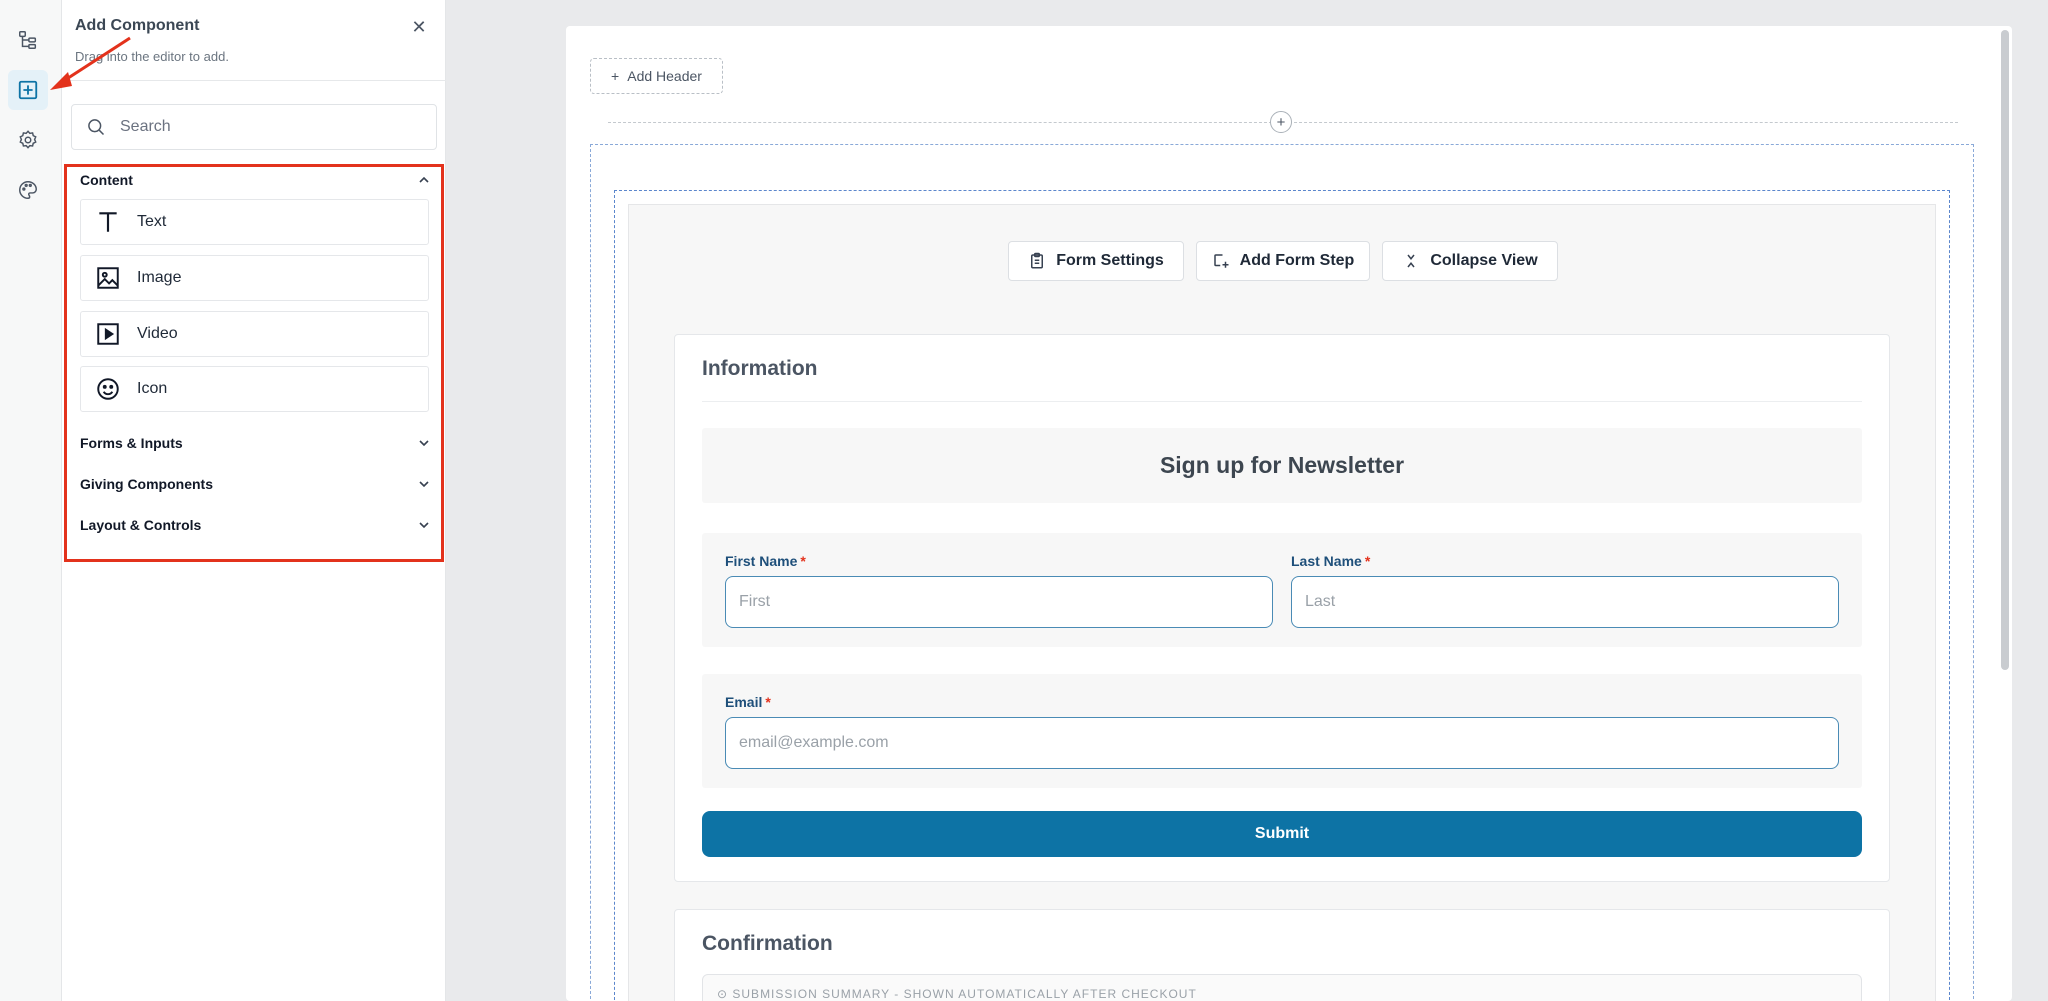 The image size is (2048, 1001). What do you see at coordinates (96, 127) in the screenshot?
I see `search-icon` at bounding box center [96, 127].